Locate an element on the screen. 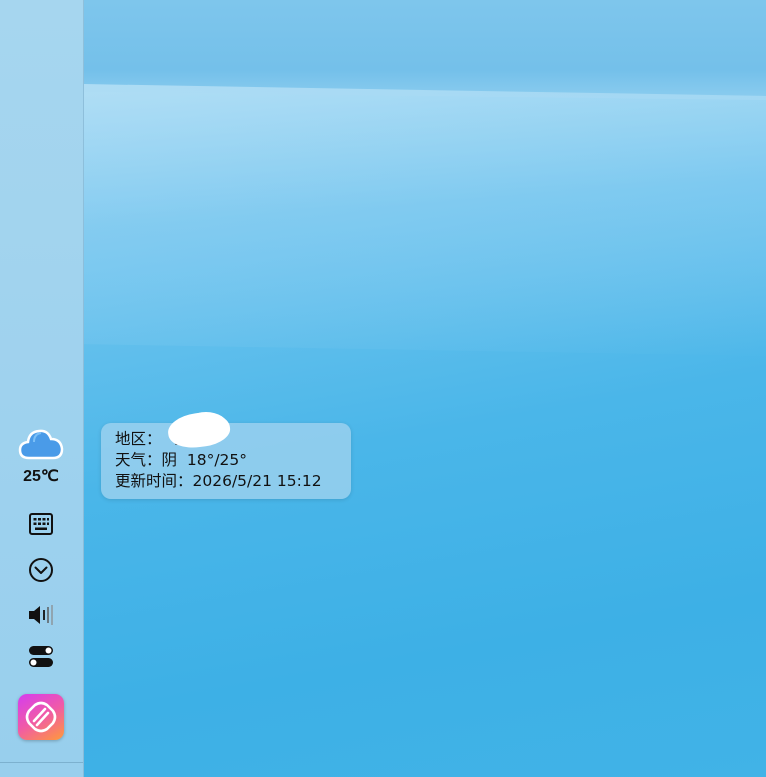  redaction-mark is located at coordinates (206, 426).